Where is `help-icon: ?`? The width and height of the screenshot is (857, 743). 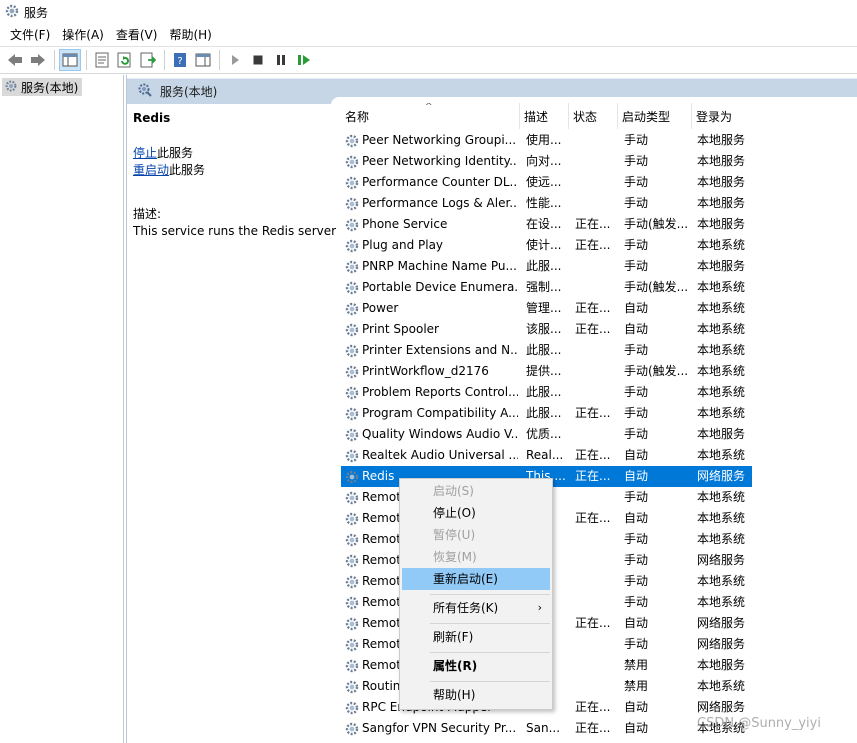 help-icon: ? is located at coordinates (180, 60).